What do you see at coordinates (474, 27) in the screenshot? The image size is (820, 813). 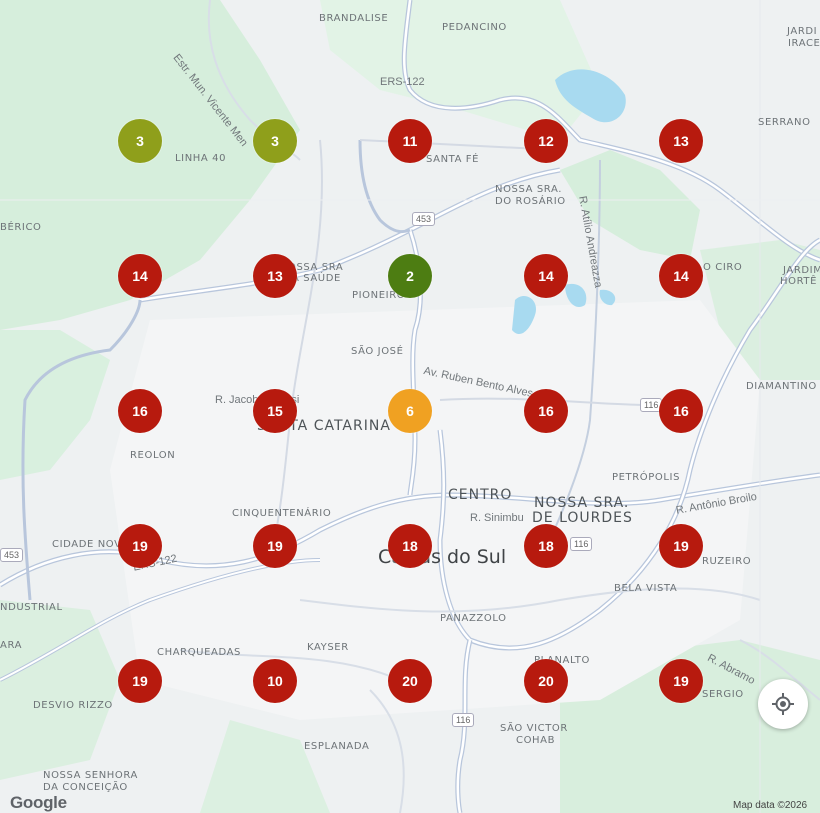 I see `place-label: PEDANCINO` at bounding box center [474, 27].